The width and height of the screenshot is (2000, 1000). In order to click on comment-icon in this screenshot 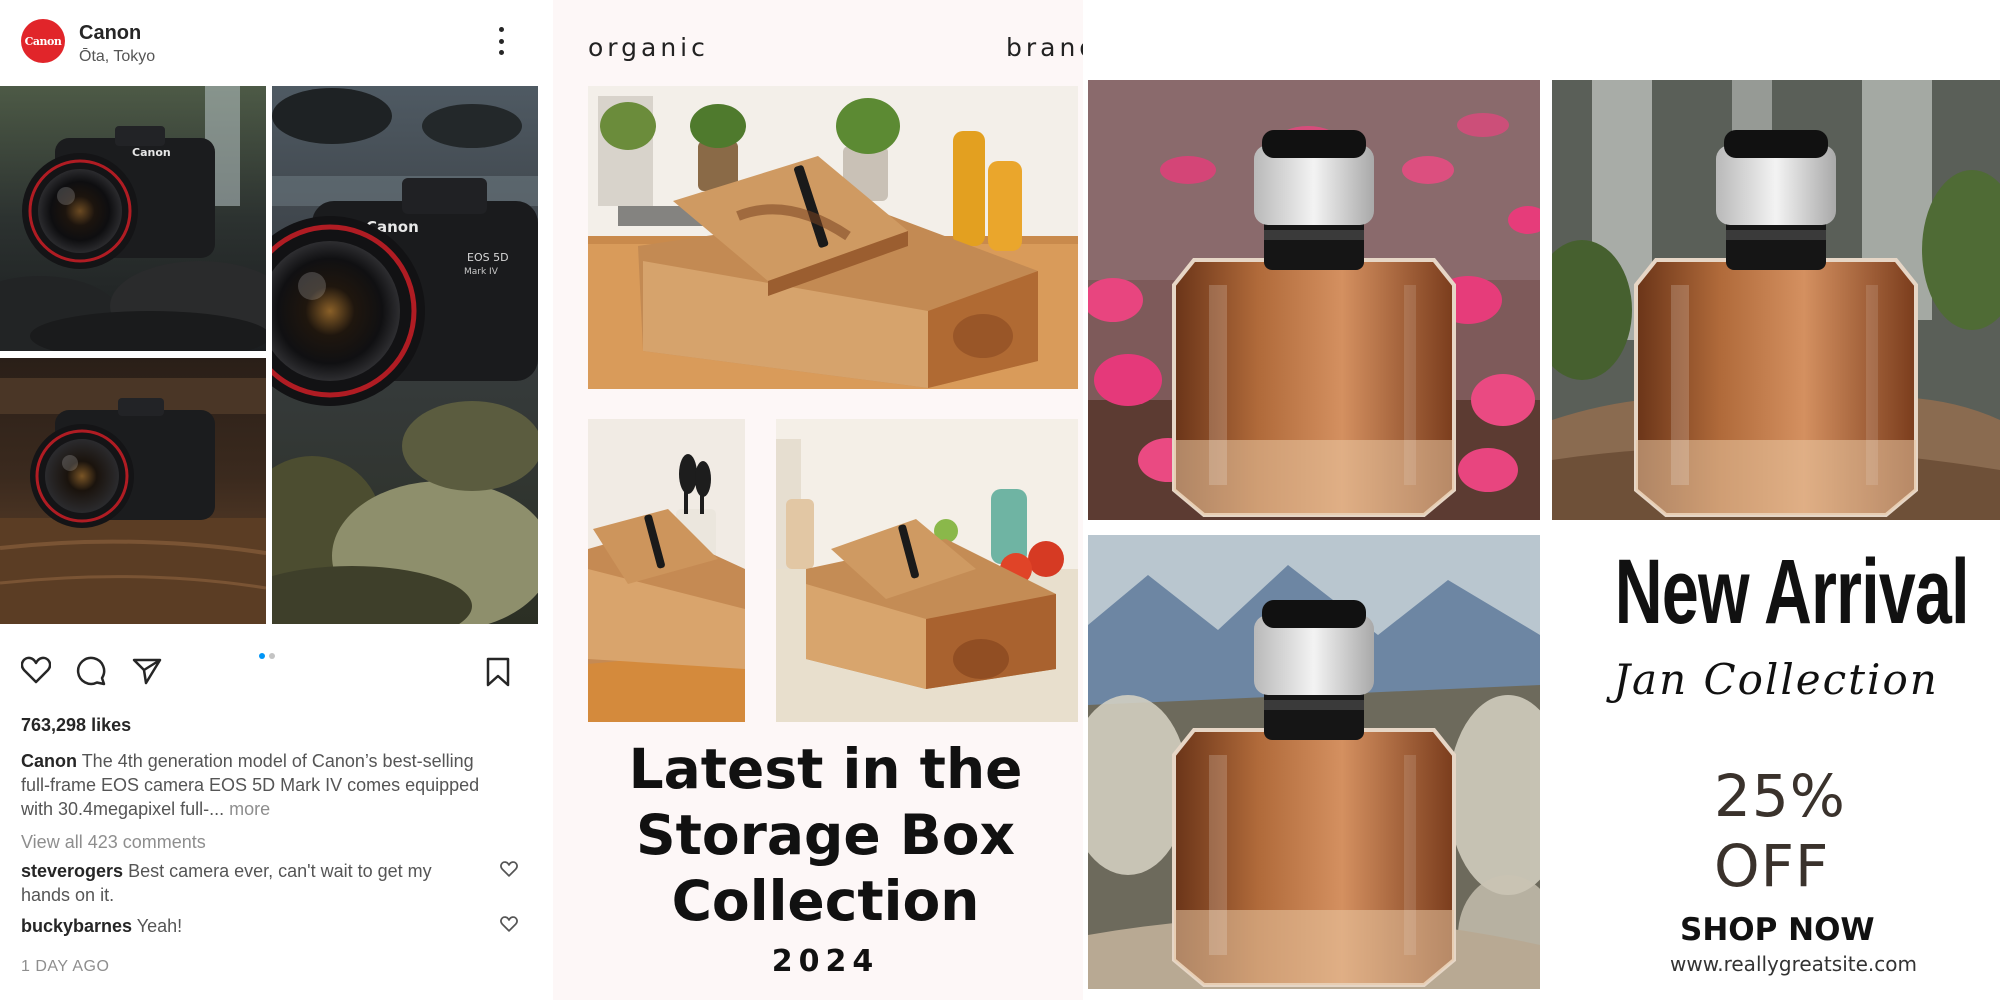, I will do `click(91, 671)`.